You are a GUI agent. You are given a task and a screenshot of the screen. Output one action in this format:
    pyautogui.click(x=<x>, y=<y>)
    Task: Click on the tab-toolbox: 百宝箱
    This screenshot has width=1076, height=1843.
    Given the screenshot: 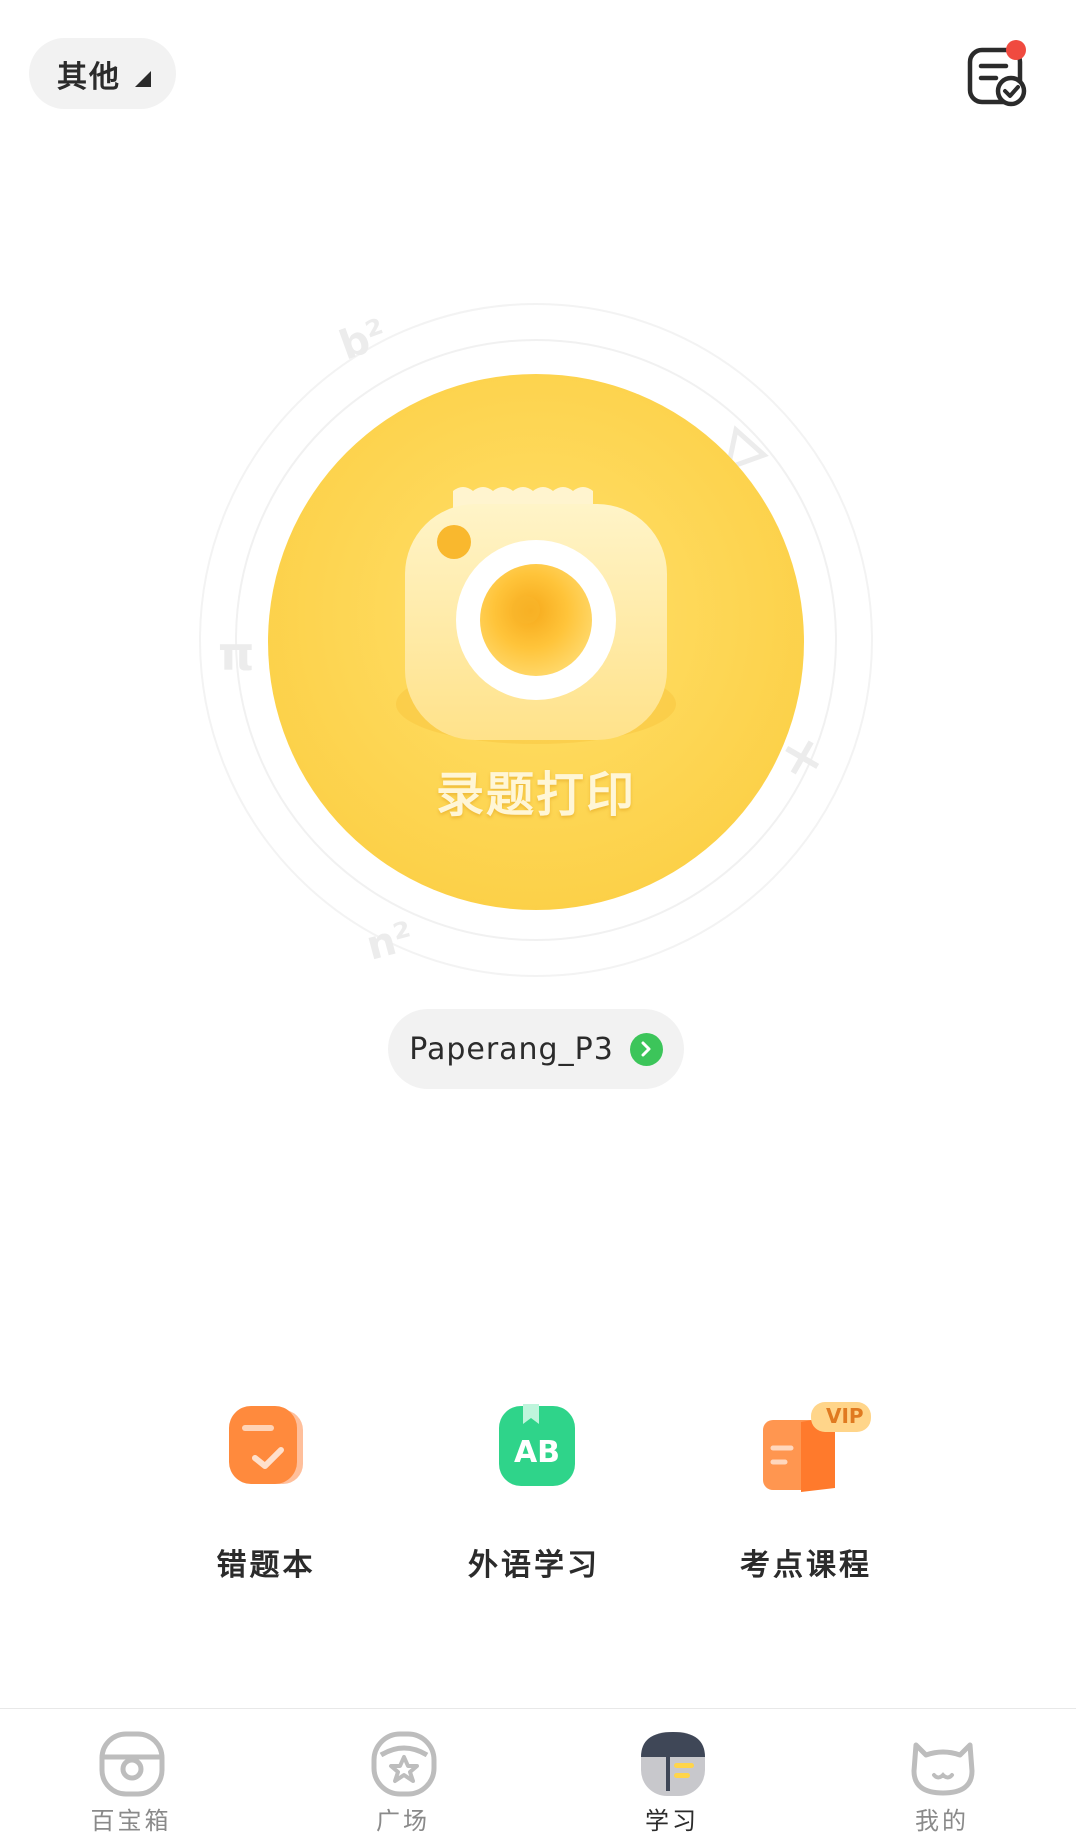 What is the action you would take?
    pyautogui.click(x=131, y=1776)
    